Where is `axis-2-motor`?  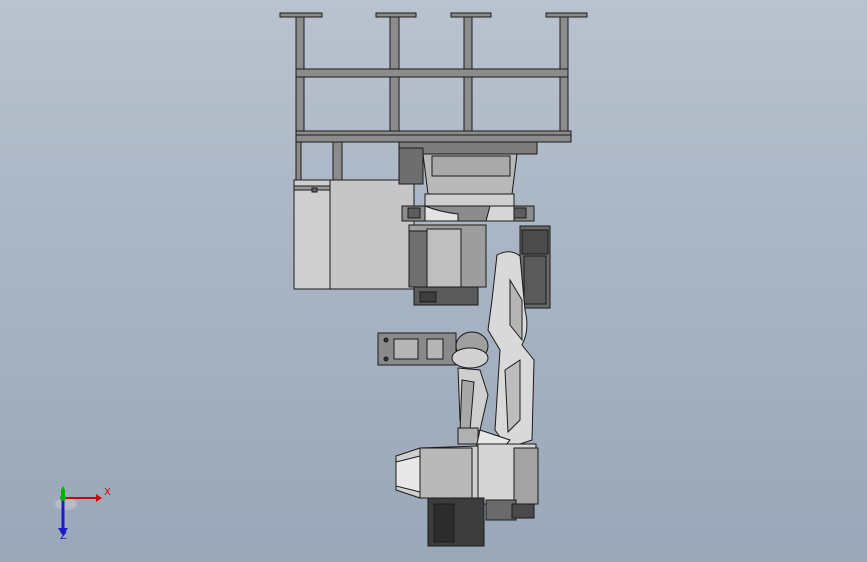 axis-2-motor is located at coordinates (535, 267).